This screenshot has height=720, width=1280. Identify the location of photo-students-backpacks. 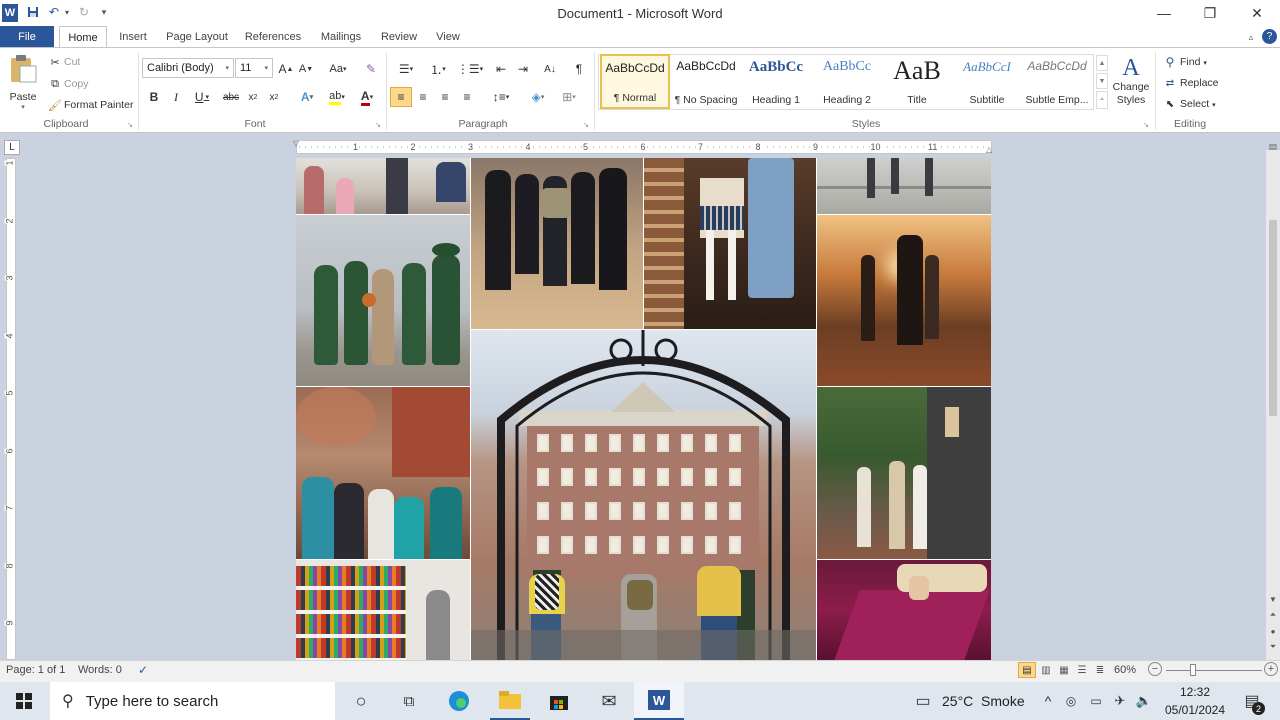
(383, 473).